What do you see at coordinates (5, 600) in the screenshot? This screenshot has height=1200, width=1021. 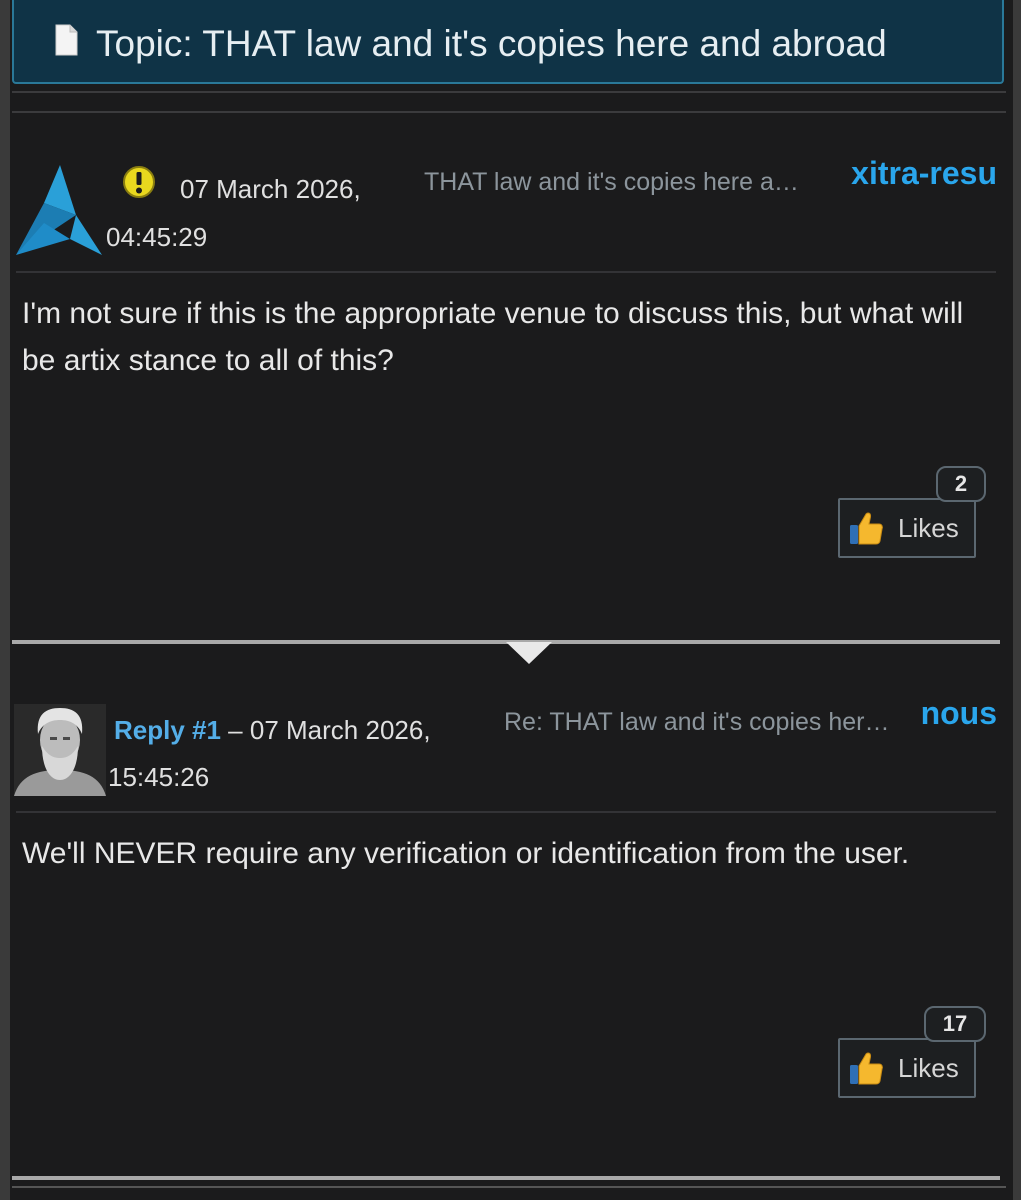 I see `page-frame-left` at bounding box center [5, 600].